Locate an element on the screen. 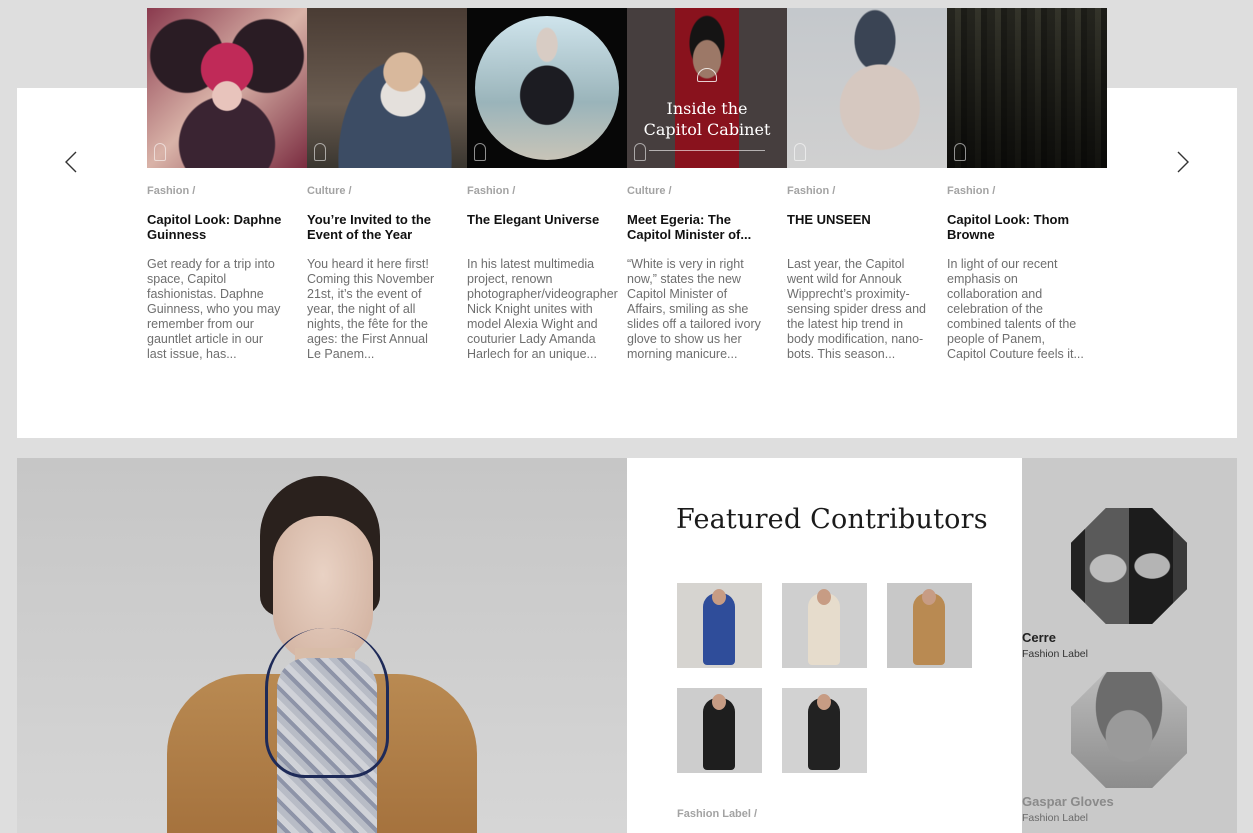 The width and height of the screenshot is (1253, 833). article-title: Capitol Look: Thom Browne is located at coordinates (1022, 227).